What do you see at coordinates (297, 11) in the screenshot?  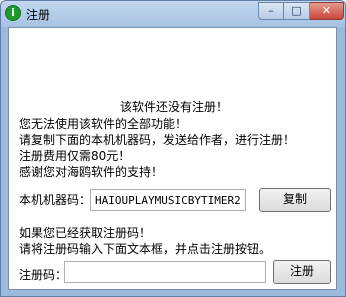 I see `maximize-button: □` at bounding box center [297, 11].